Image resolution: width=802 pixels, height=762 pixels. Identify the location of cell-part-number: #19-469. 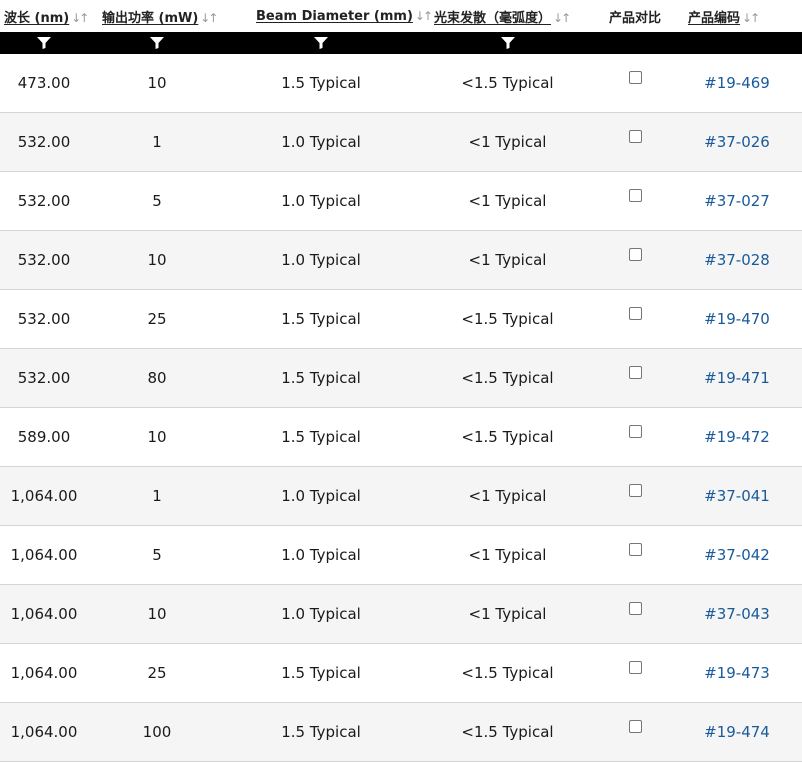
(737, 83).